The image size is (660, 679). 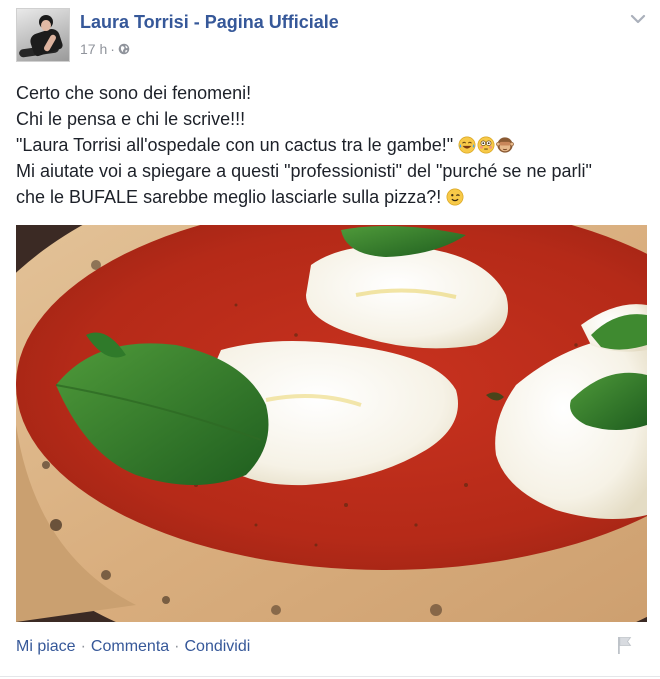 I want to click on post-text-line-1: Certo che sono dei fenomeni!, so click(x=134, y=93).